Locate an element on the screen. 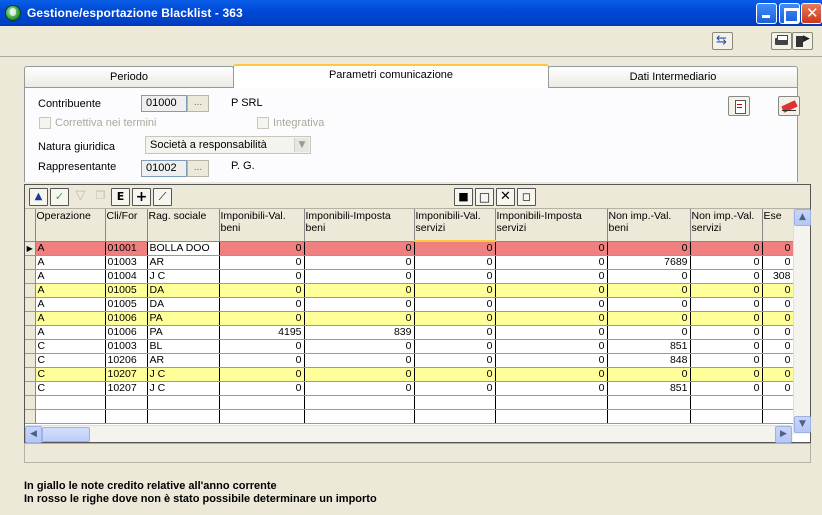 The width and height of the screenshot is (822, 515). table-row: C 10206 AR 0 0 0 0 848 0 0 is located at coordinates (409, 360).